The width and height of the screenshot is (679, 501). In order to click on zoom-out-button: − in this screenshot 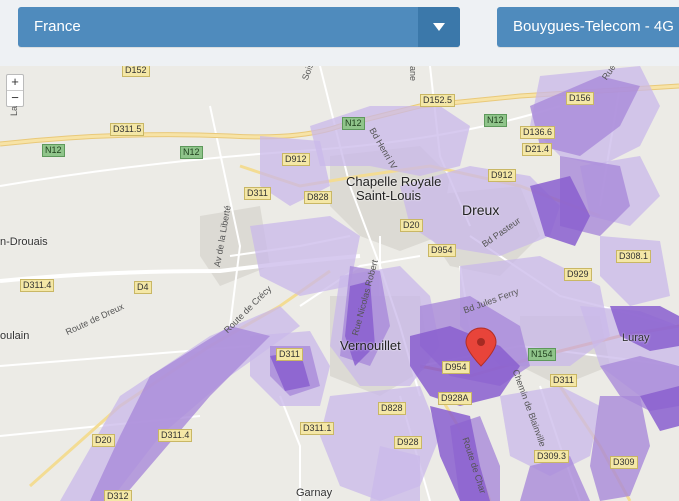, I will do `click(15, 98)`.